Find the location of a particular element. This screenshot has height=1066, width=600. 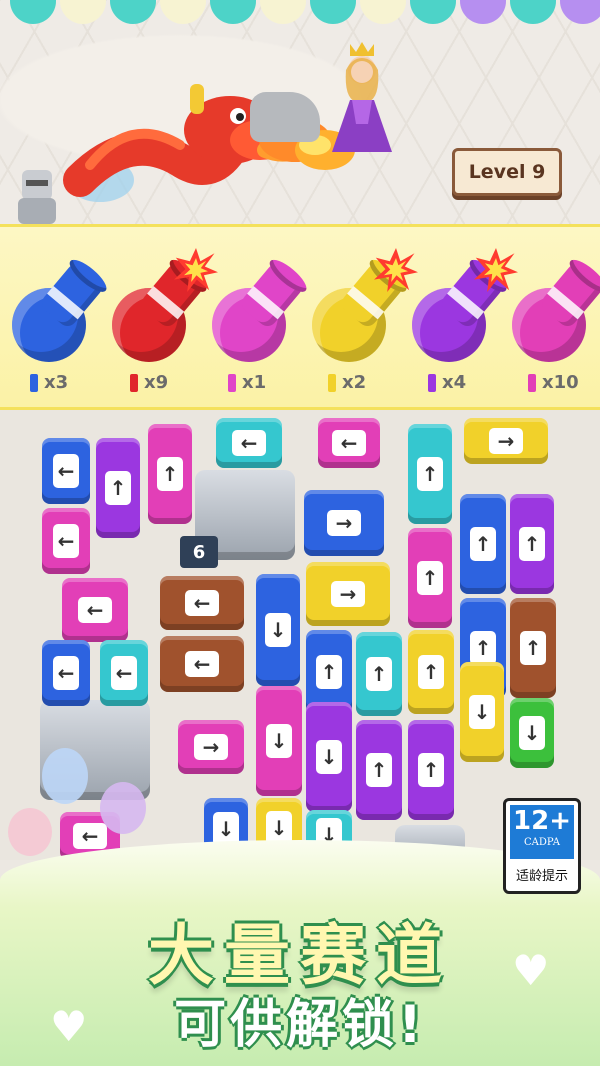

ammo-counter: x2 is located at coordinates (347, 382).